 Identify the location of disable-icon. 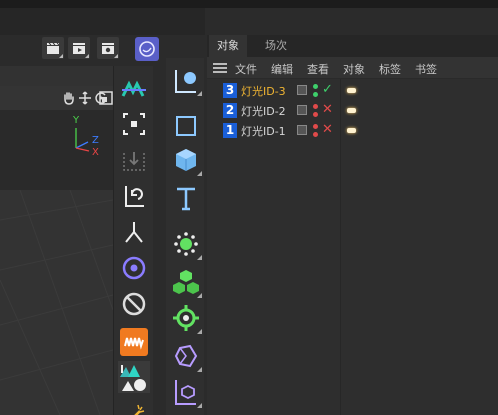
(134, 304).